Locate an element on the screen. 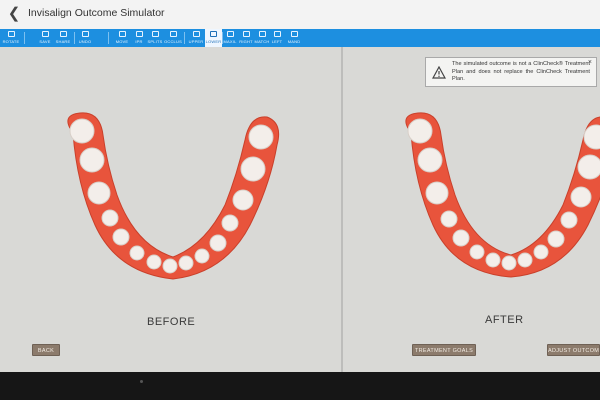  maxilla-icon is located at coordinates (230, 34).